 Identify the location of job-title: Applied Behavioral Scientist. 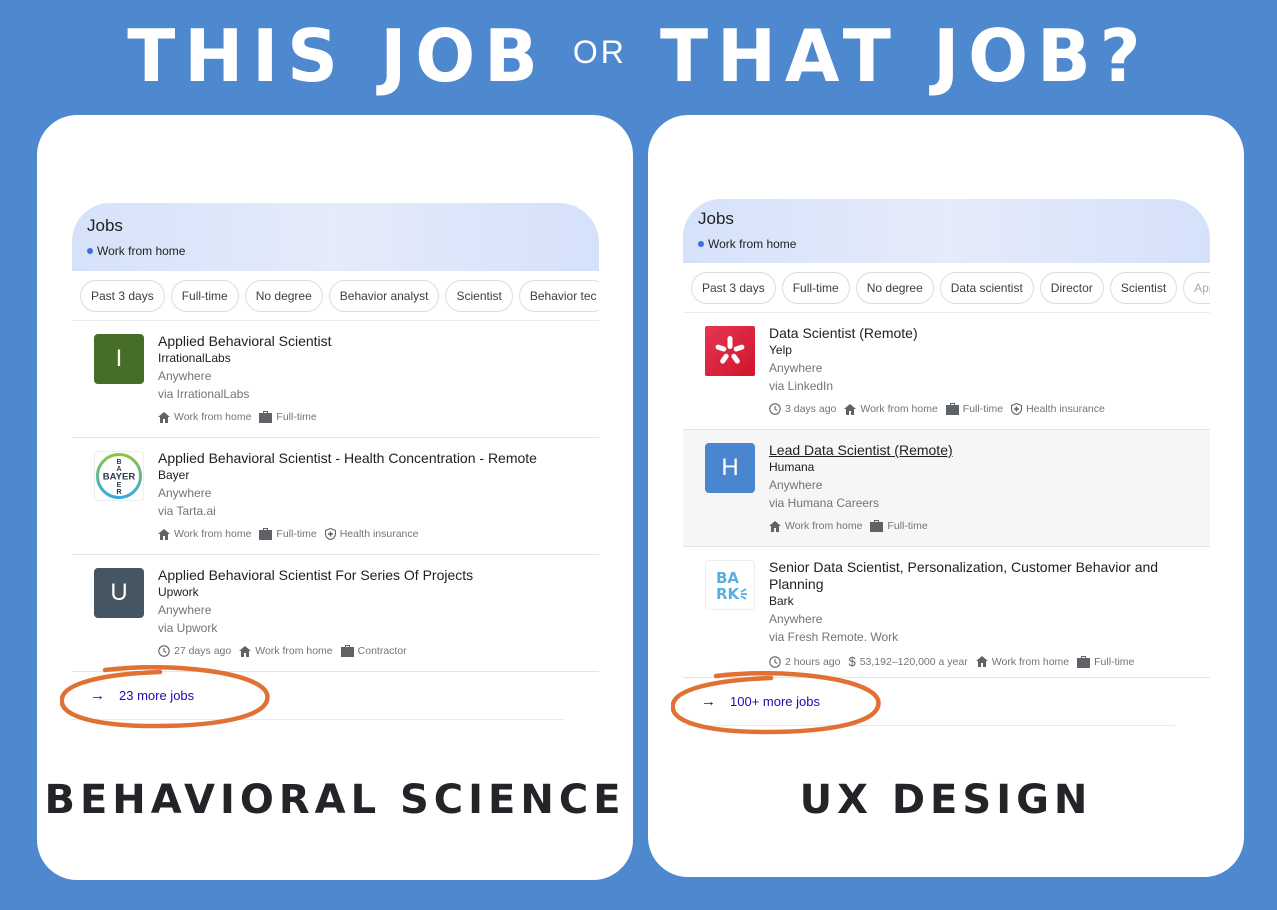
(373, 341).